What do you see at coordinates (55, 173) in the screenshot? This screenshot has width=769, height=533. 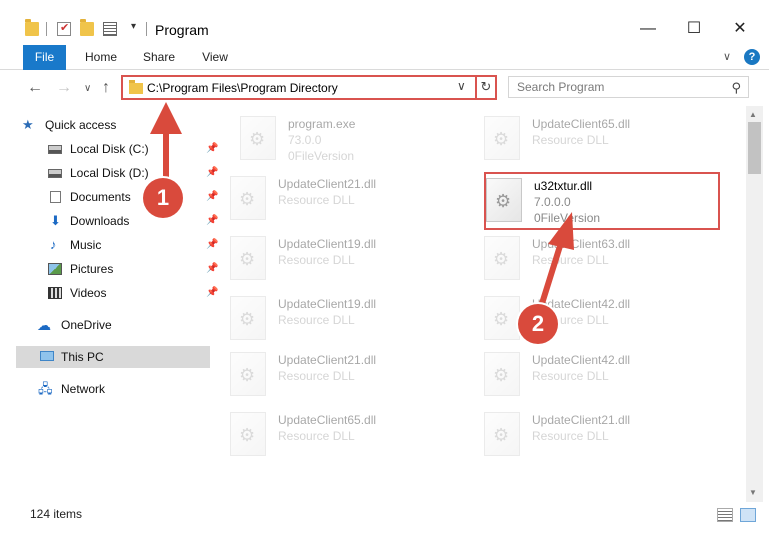 I see `drive-icon` at bounding box center [55, 173].